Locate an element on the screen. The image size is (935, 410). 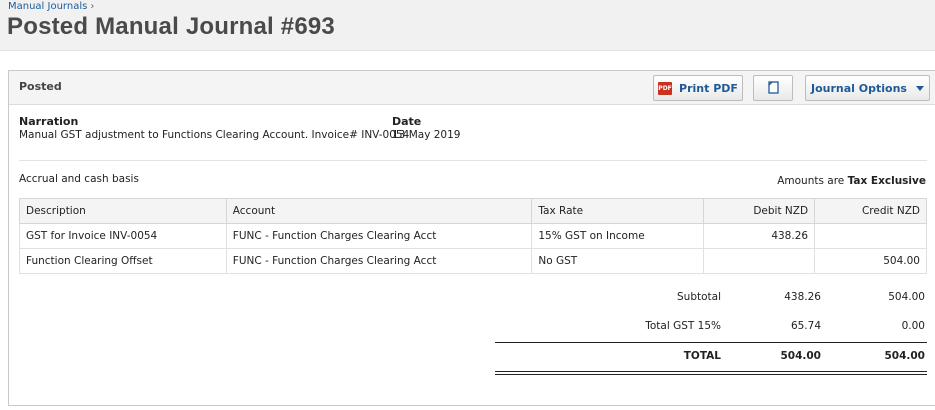
cell-debit: 438.26 is located at coordinates (759, 236).